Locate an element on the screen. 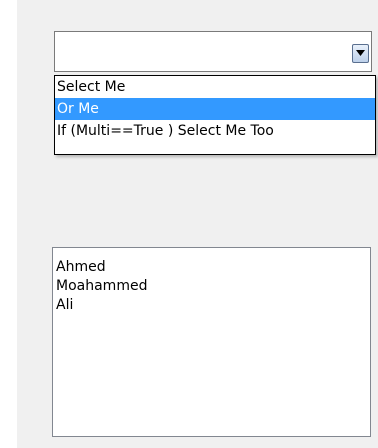 This screenshot has width=378, height=448. dropdown-option-select-me: Select Me is located at coordinates (215, 87).